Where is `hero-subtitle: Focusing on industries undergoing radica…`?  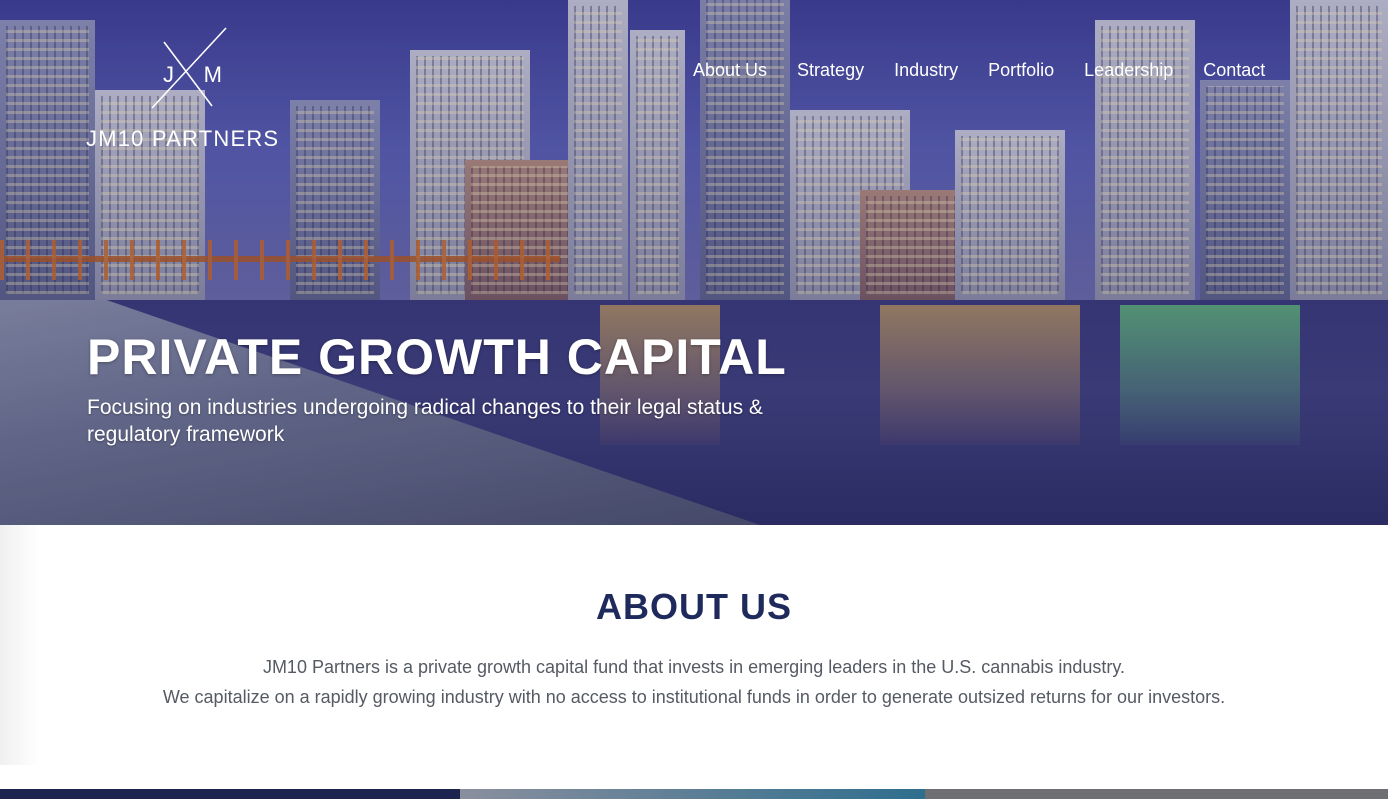 hero-subtitle: Focusing on industries undergoing radica… is located at coordinates (425, 421).